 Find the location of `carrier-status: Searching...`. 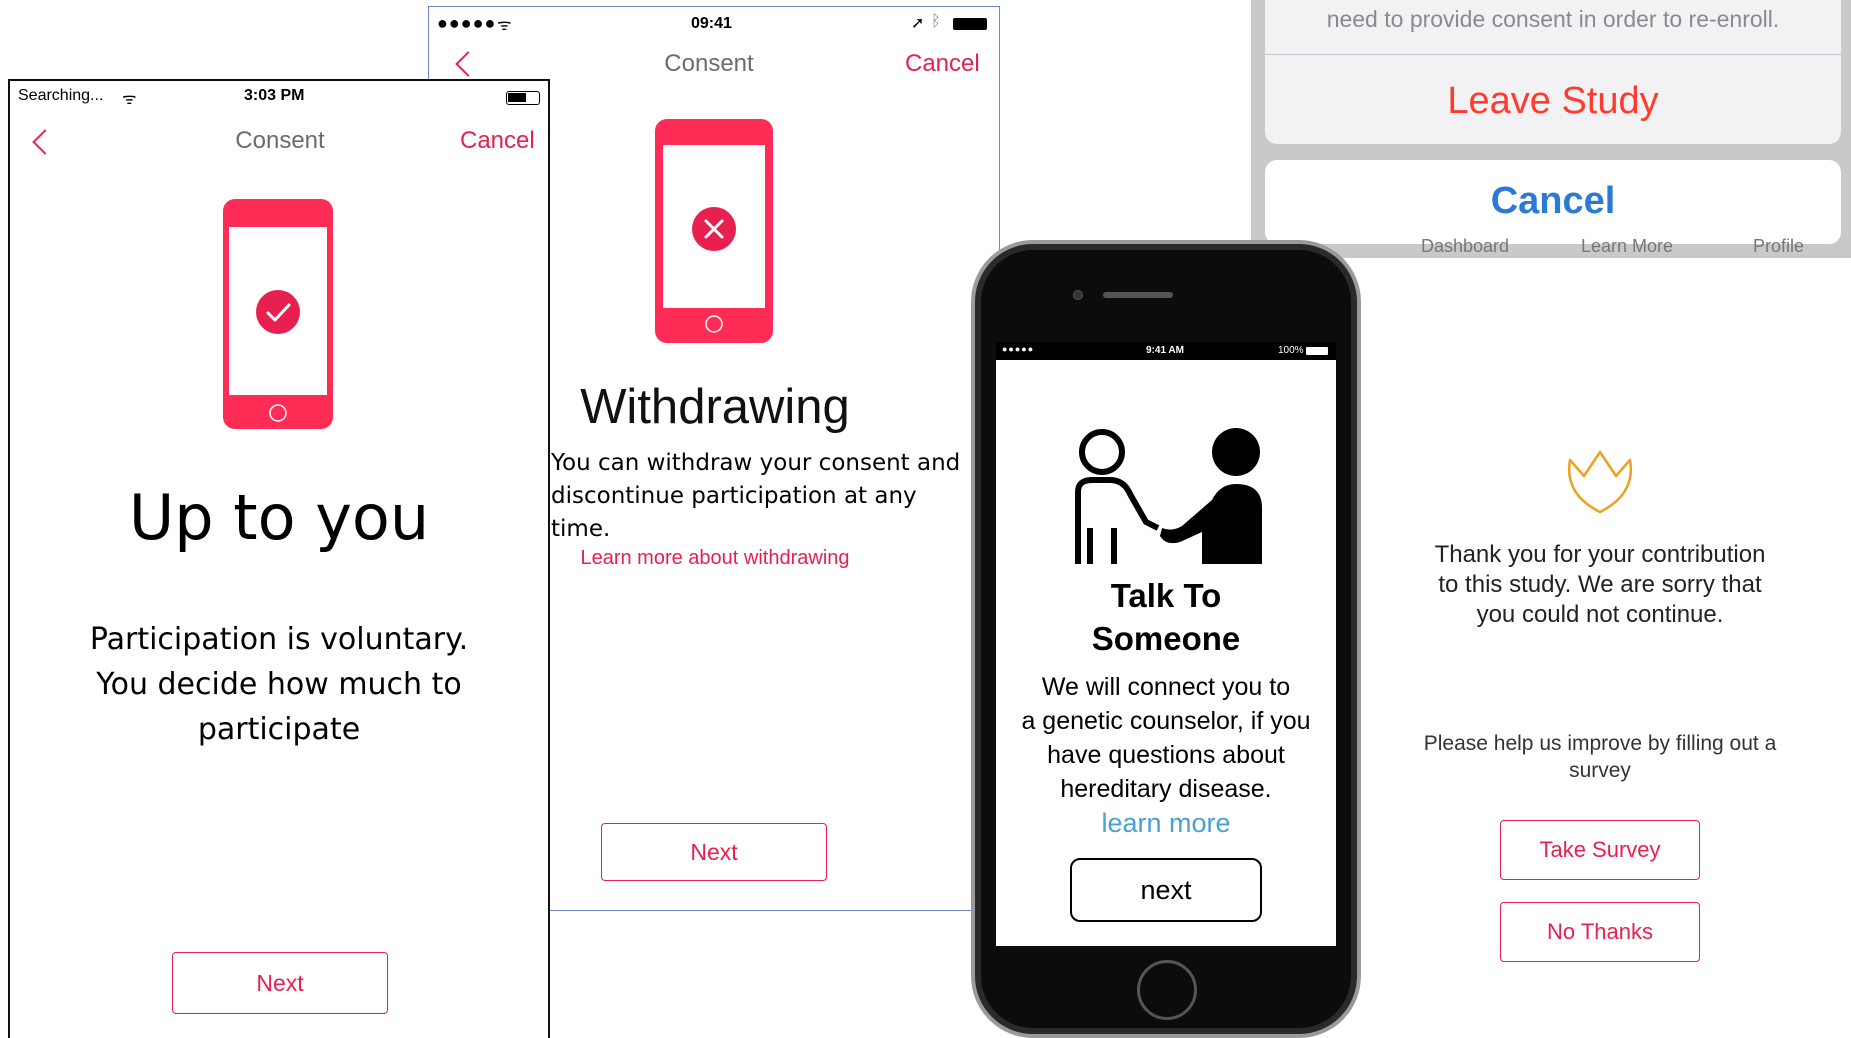

carrier-status: Searching... is located at coordinates (61, 95).